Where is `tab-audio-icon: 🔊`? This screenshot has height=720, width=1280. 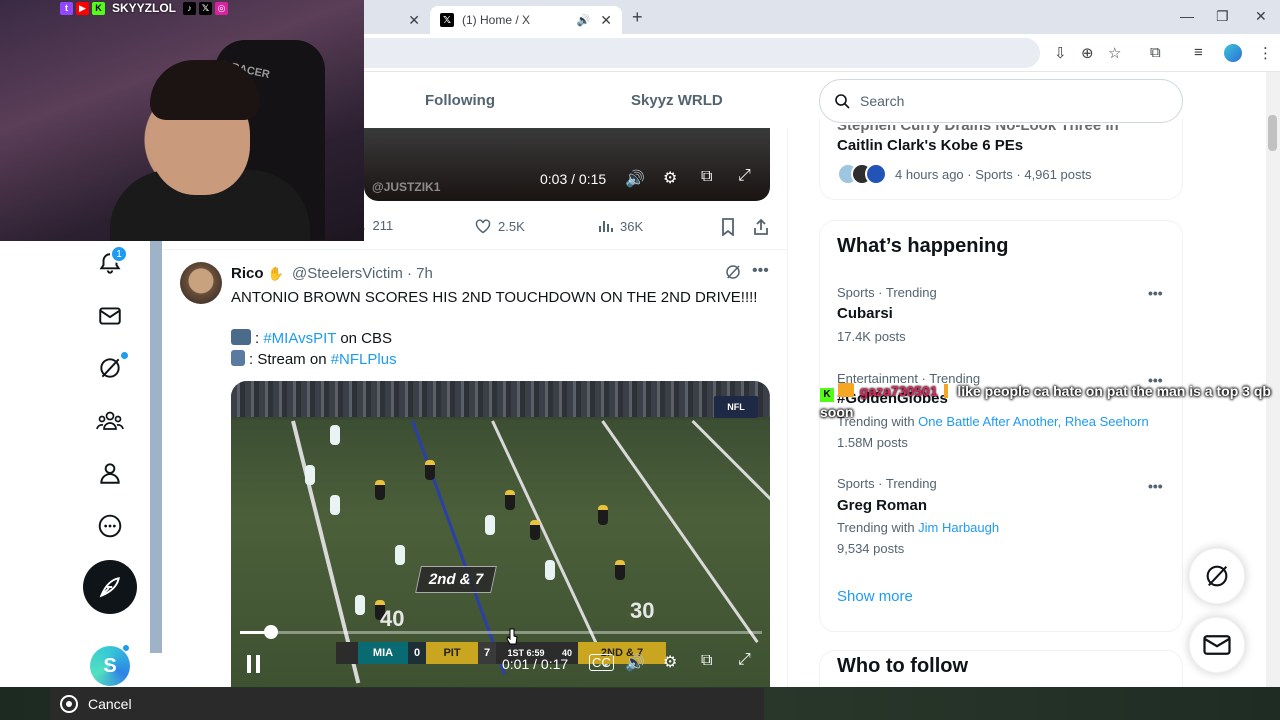 tab-audio-icon: 🔊 is located at coordinates (584, 20).